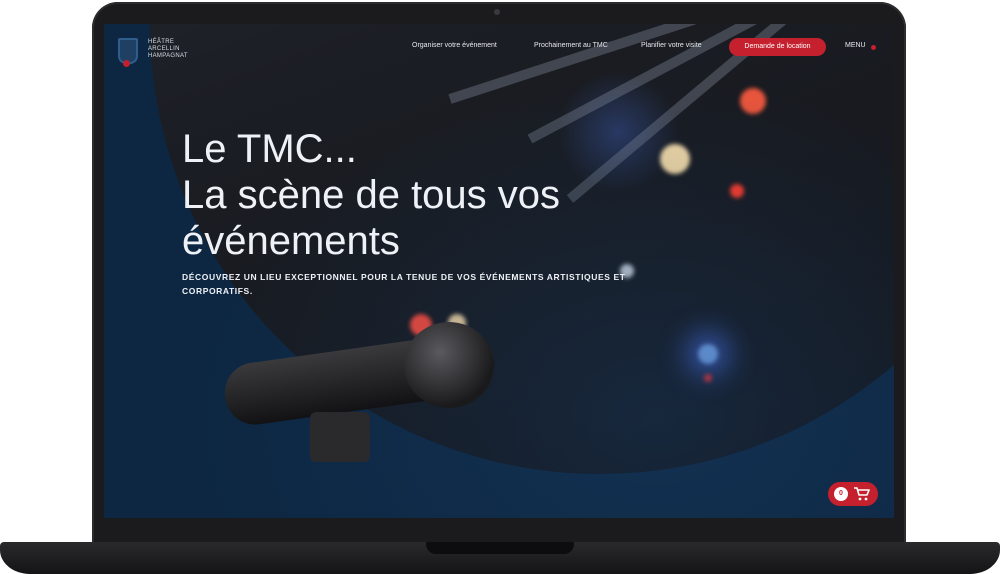 The image size is (1000, 574). What do you see at coordinates (862, 494) in the screenshot?
I see `cart-icon` at bounding box center [862, 494].